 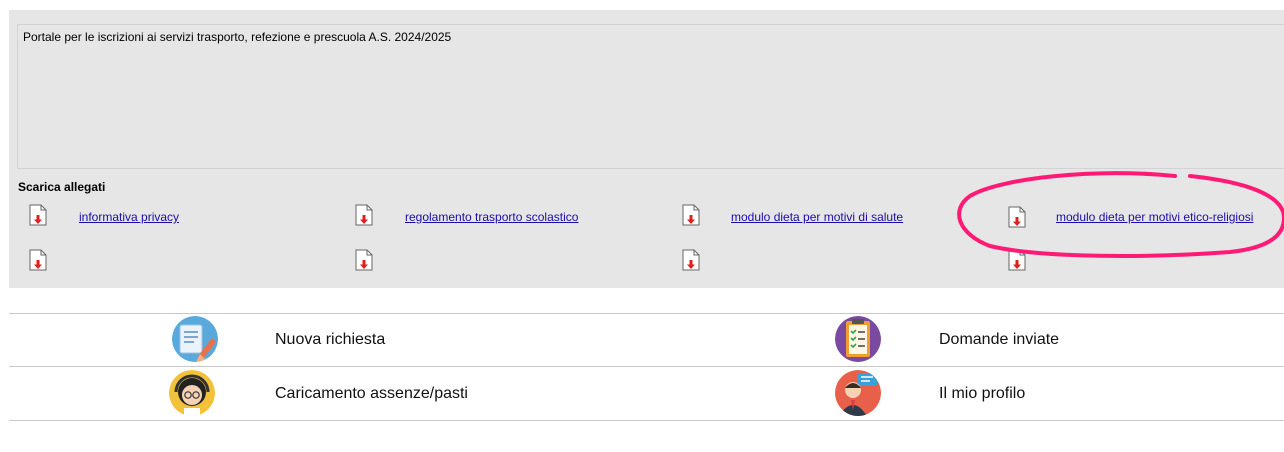 What do you see at coordinates (192, 393) in the screenshot?
I see `operator-icon` at bounding box center [192, 393].